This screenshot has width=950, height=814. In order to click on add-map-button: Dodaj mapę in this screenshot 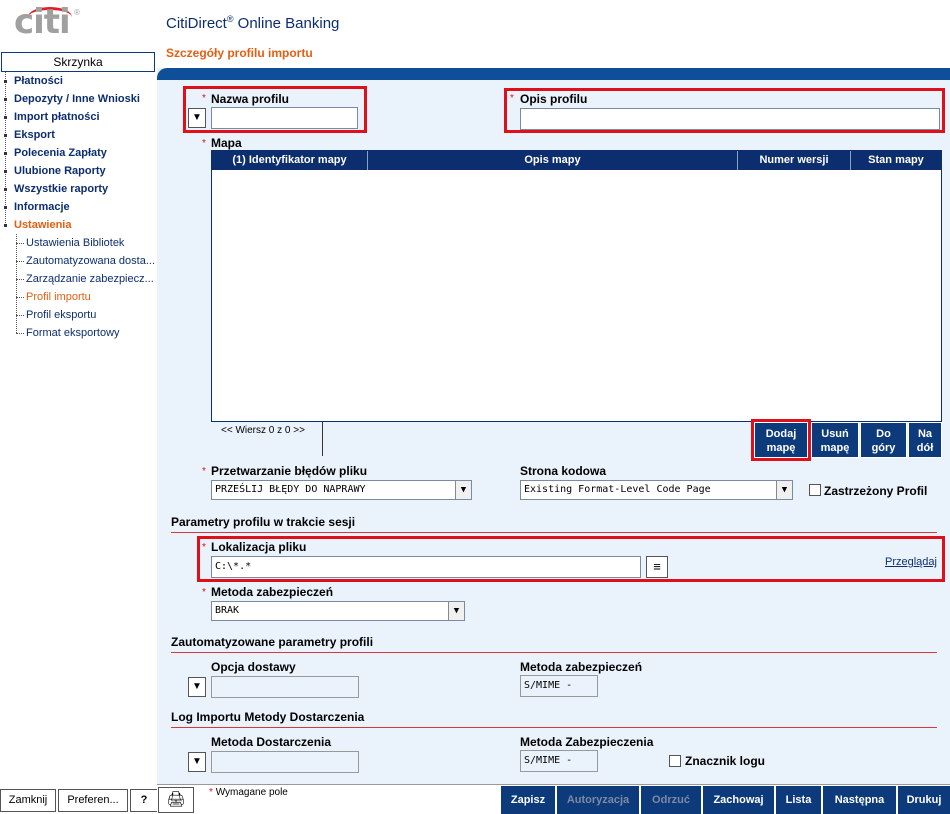, I will do `click(781, 440)`.